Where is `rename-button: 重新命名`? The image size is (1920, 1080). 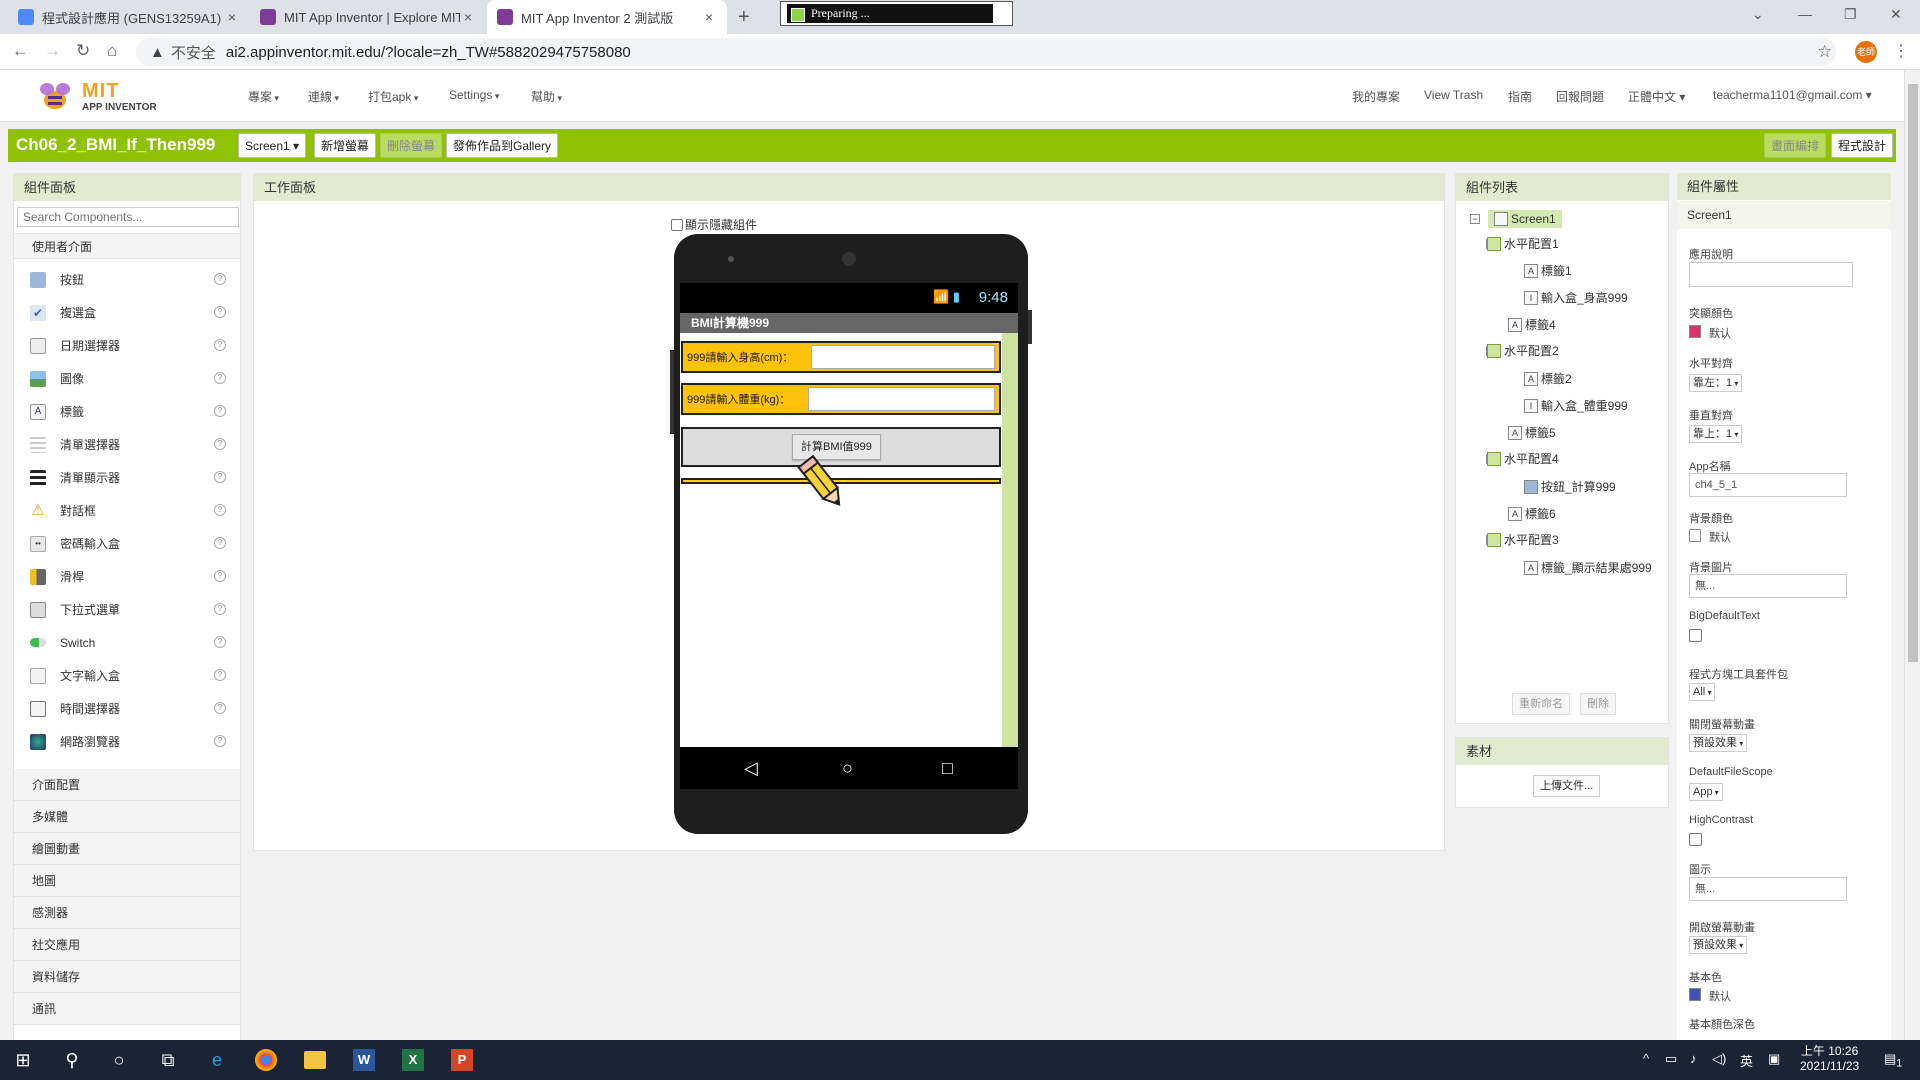
rename-button: 重新命名 is located at coordinates (1541, 704).